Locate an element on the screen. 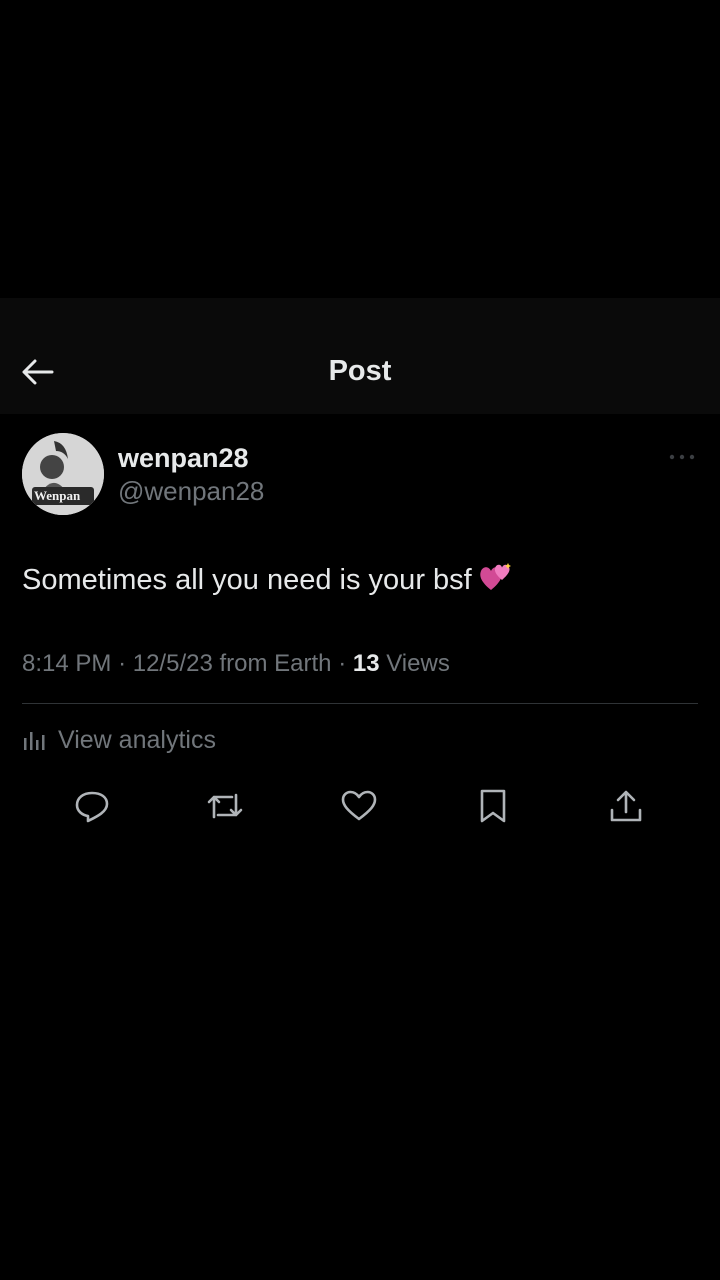 This screenshot has width=720, height=1280. more-options-button is located at coordinates (682, 457).